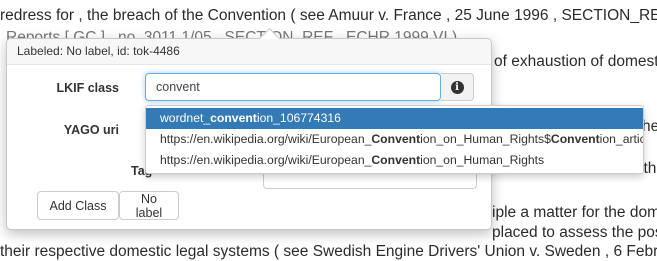  Describe the element at coordinates (482, 160) in the screenshot. I see `option-text: ion_on_Human_Rights` at that location.